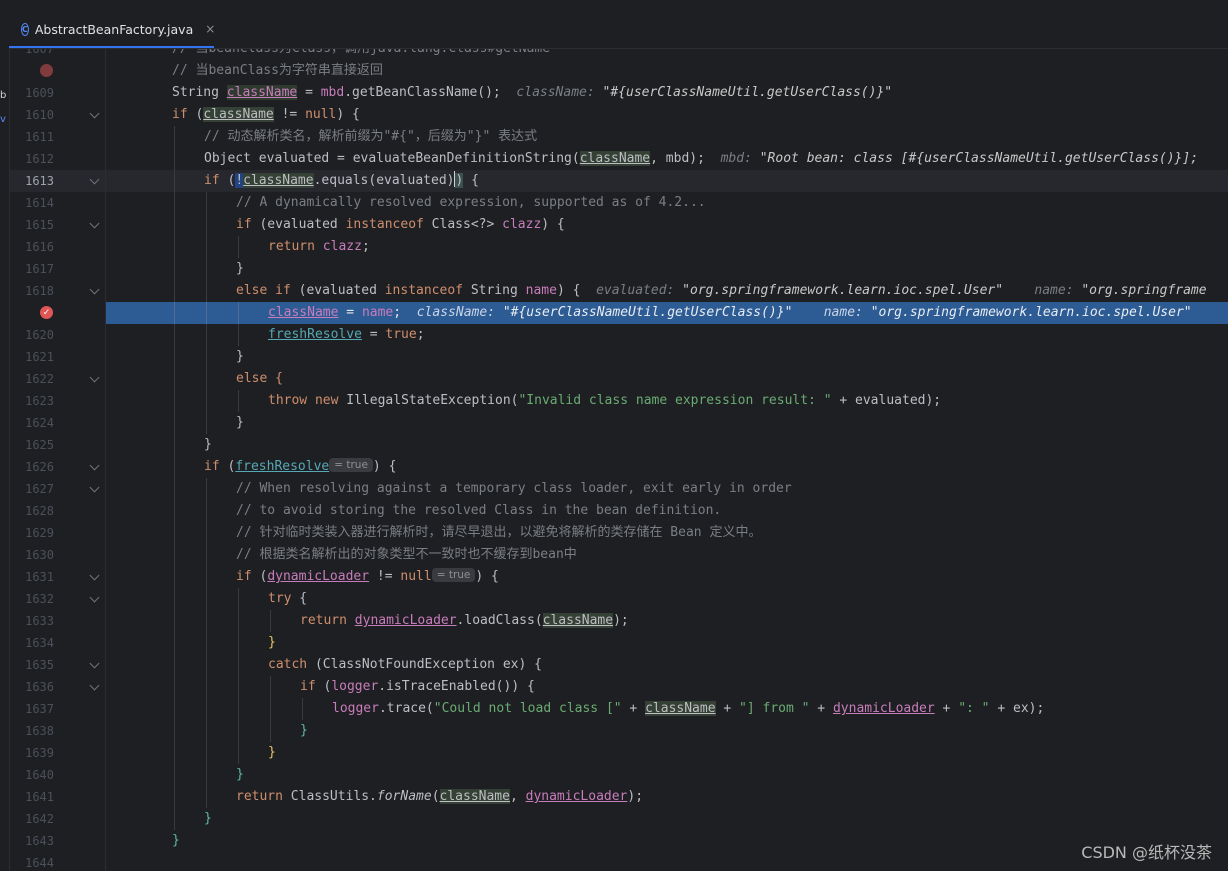  Describe the element at coordinates (619, 599) in the screenshot. I see `code-line: 1632 try {` at that location.